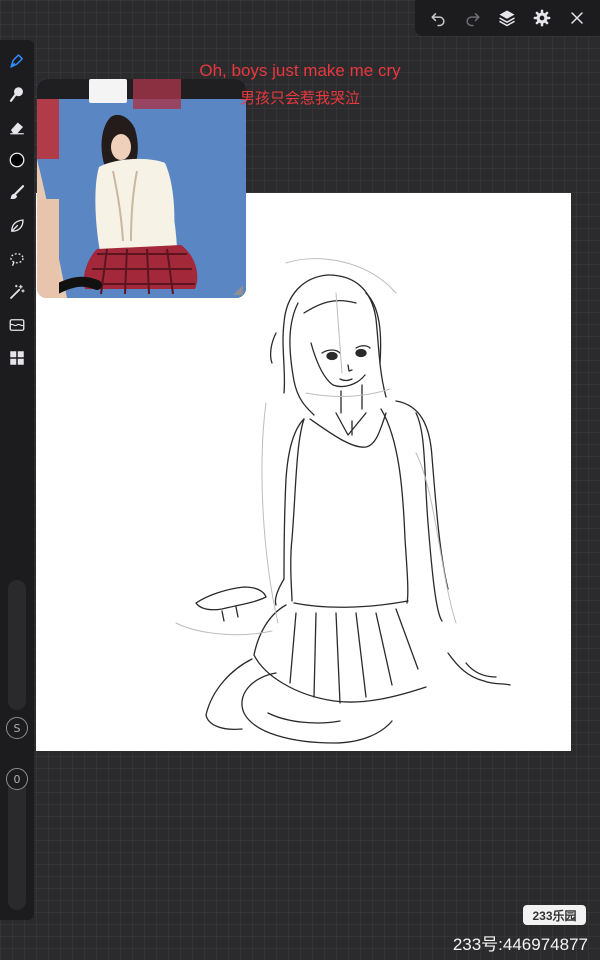 Image resolution: width=600 pixels, height=960 pixels. I want to click on color-icon, so click(17, 160).